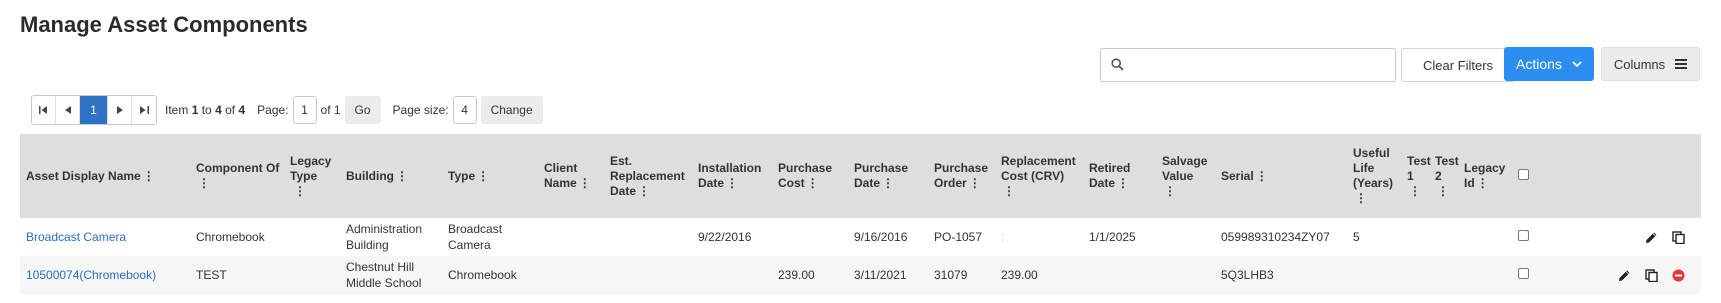 Image resolution: width=1721 pixels, height=303 pixels. What do you see at coordinates (1577, 64) in the screenshot?
I see `chevron-down-icon` at bounding box center [1577, 64].